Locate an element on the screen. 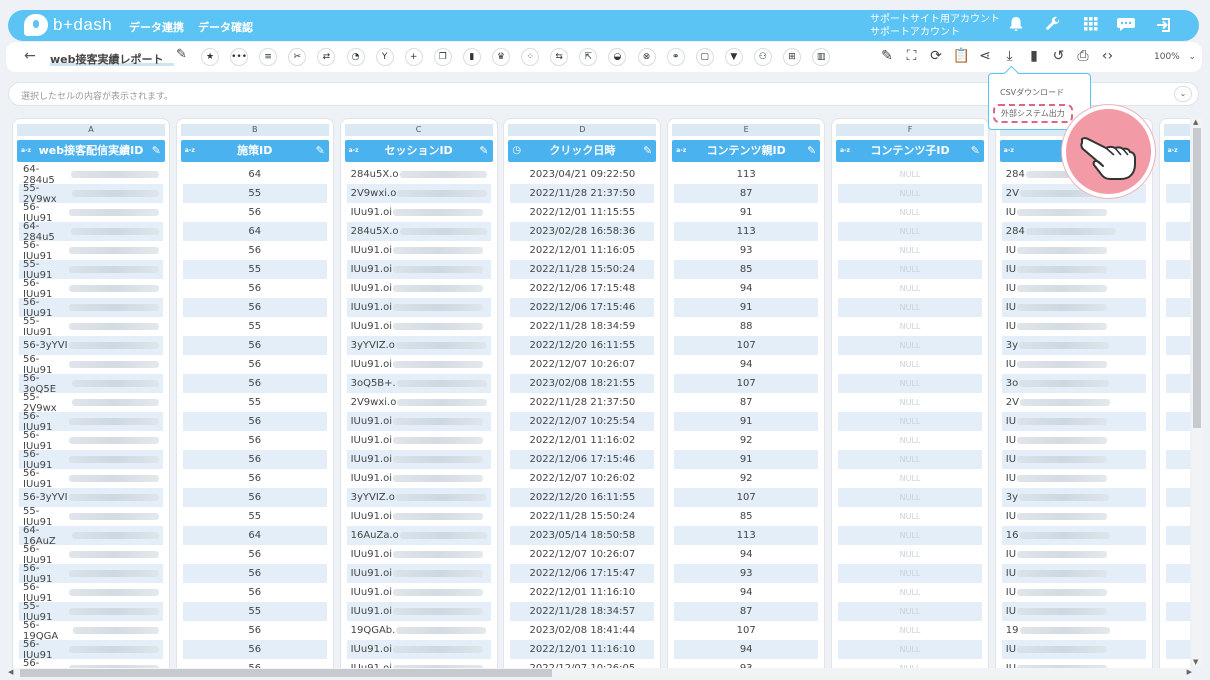  table-cell: 2022/12/07 10:25:54 is located at coordinates (582, 421).